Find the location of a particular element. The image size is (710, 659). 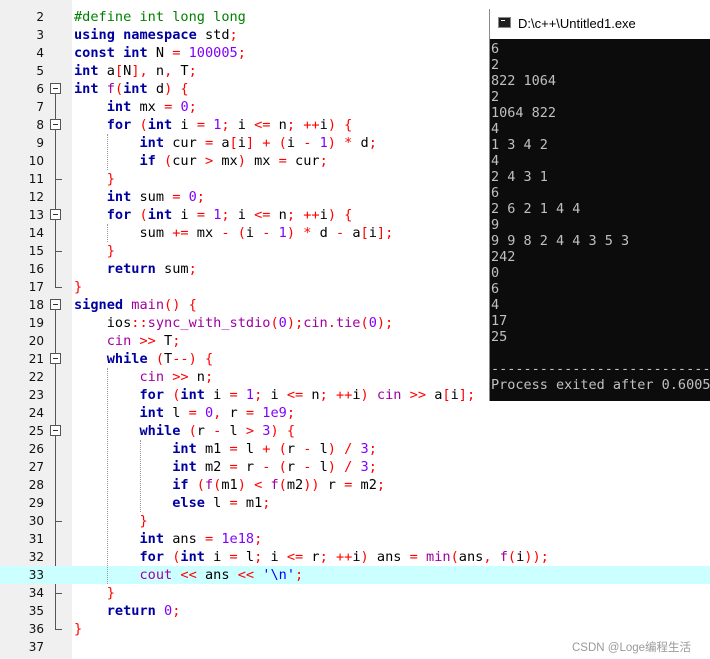

console-title-bar: D:\c++\Untitled1.exe is located at coordinates (600, 24).